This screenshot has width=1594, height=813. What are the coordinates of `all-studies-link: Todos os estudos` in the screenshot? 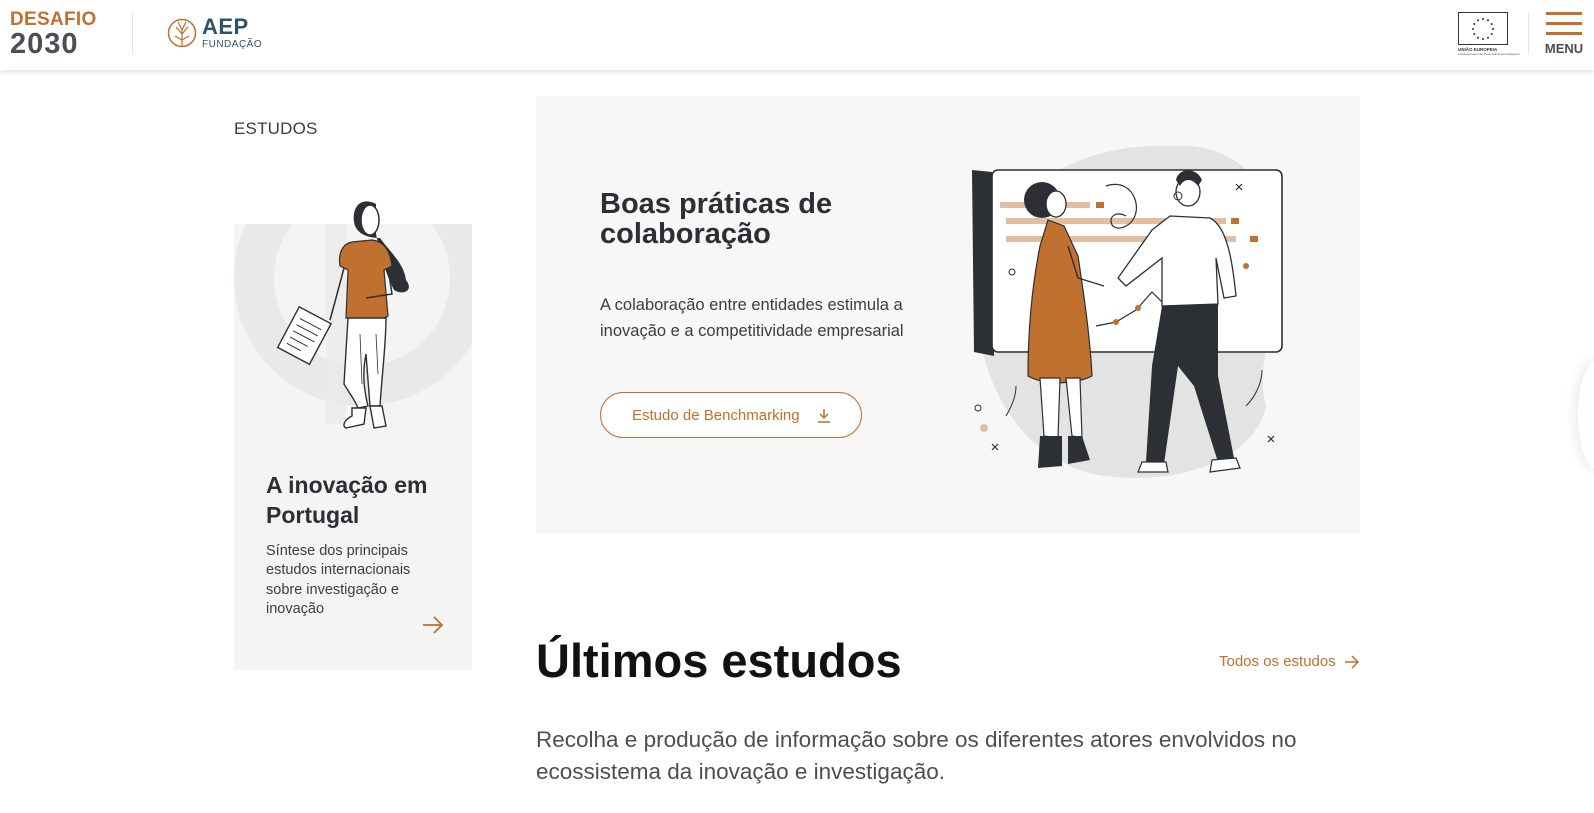 It's located at (1289, 661).